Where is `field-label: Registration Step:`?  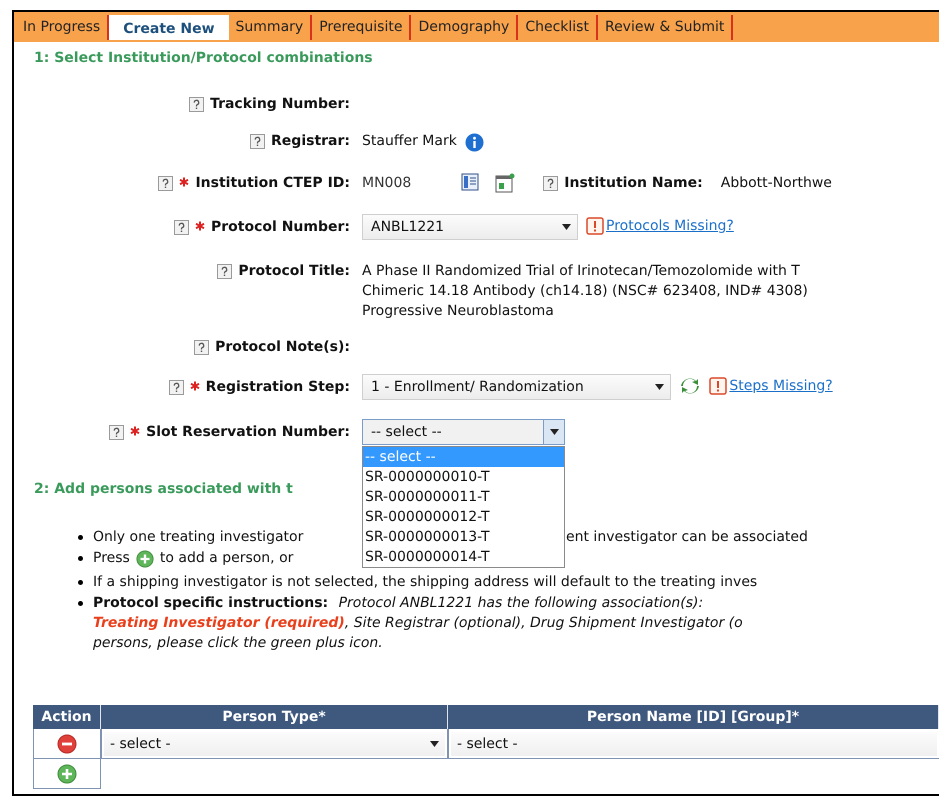
field-label: Registration Step: is located at coordinates (278, 387).